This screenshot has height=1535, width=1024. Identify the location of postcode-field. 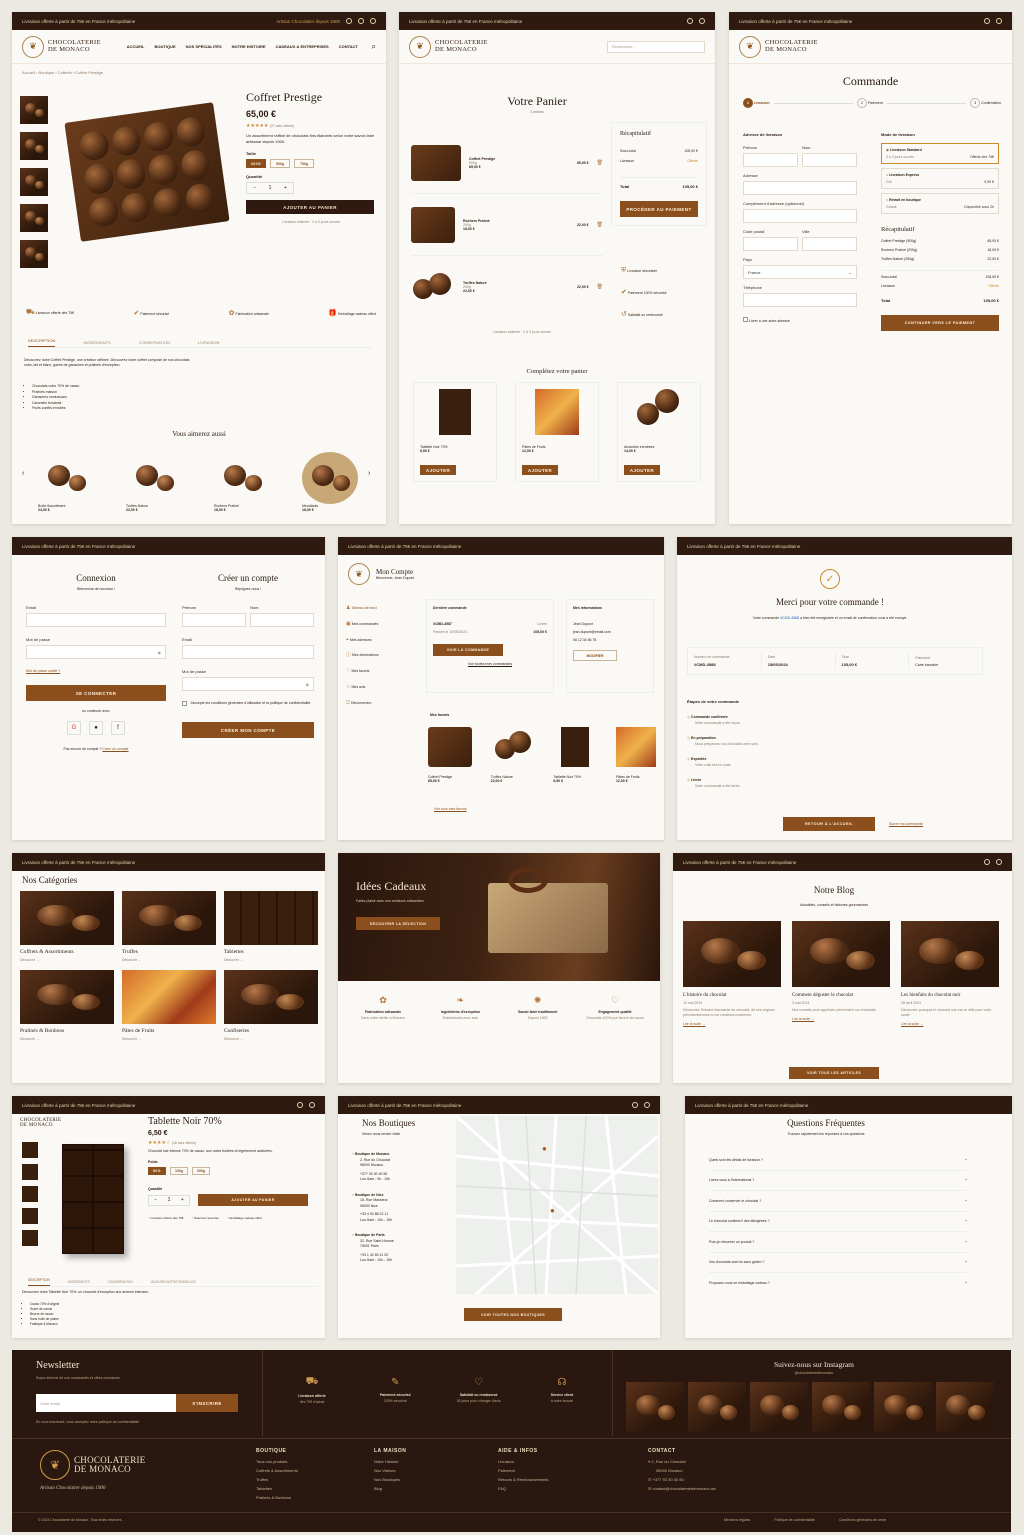
(770, 244).